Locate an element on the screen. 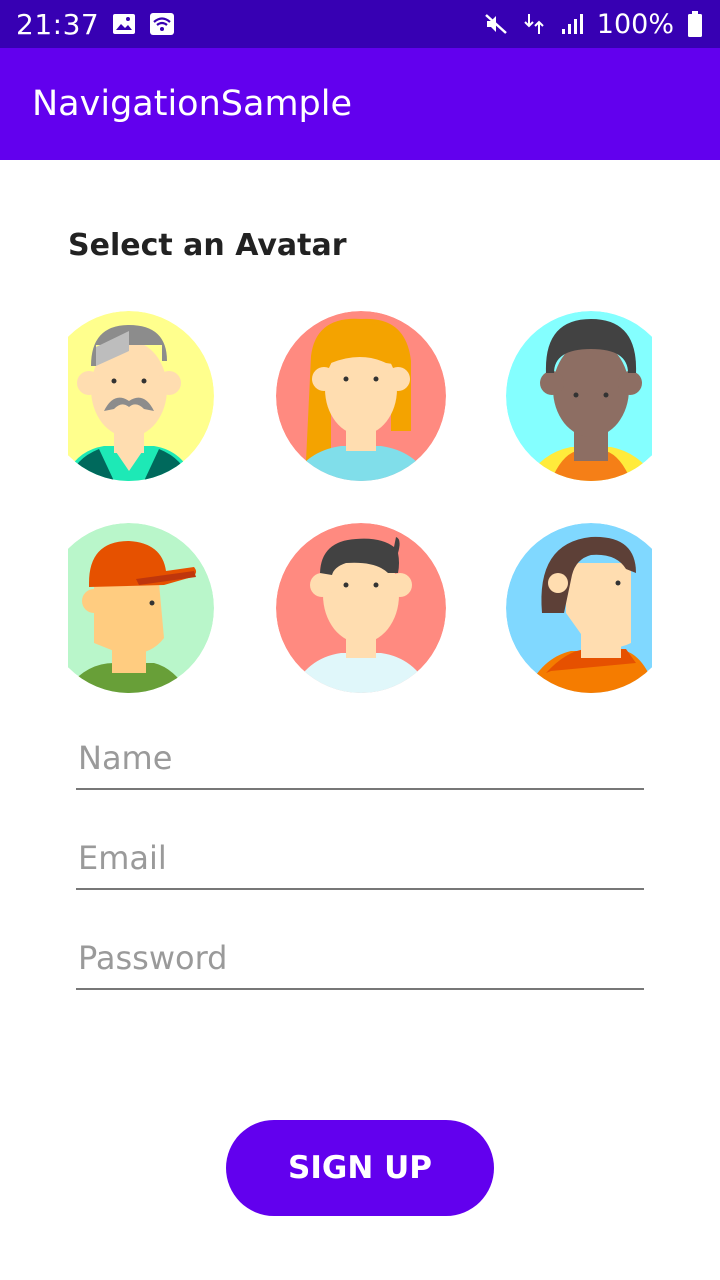  app-title: NavigationSample is located at coordinates (192, 104).